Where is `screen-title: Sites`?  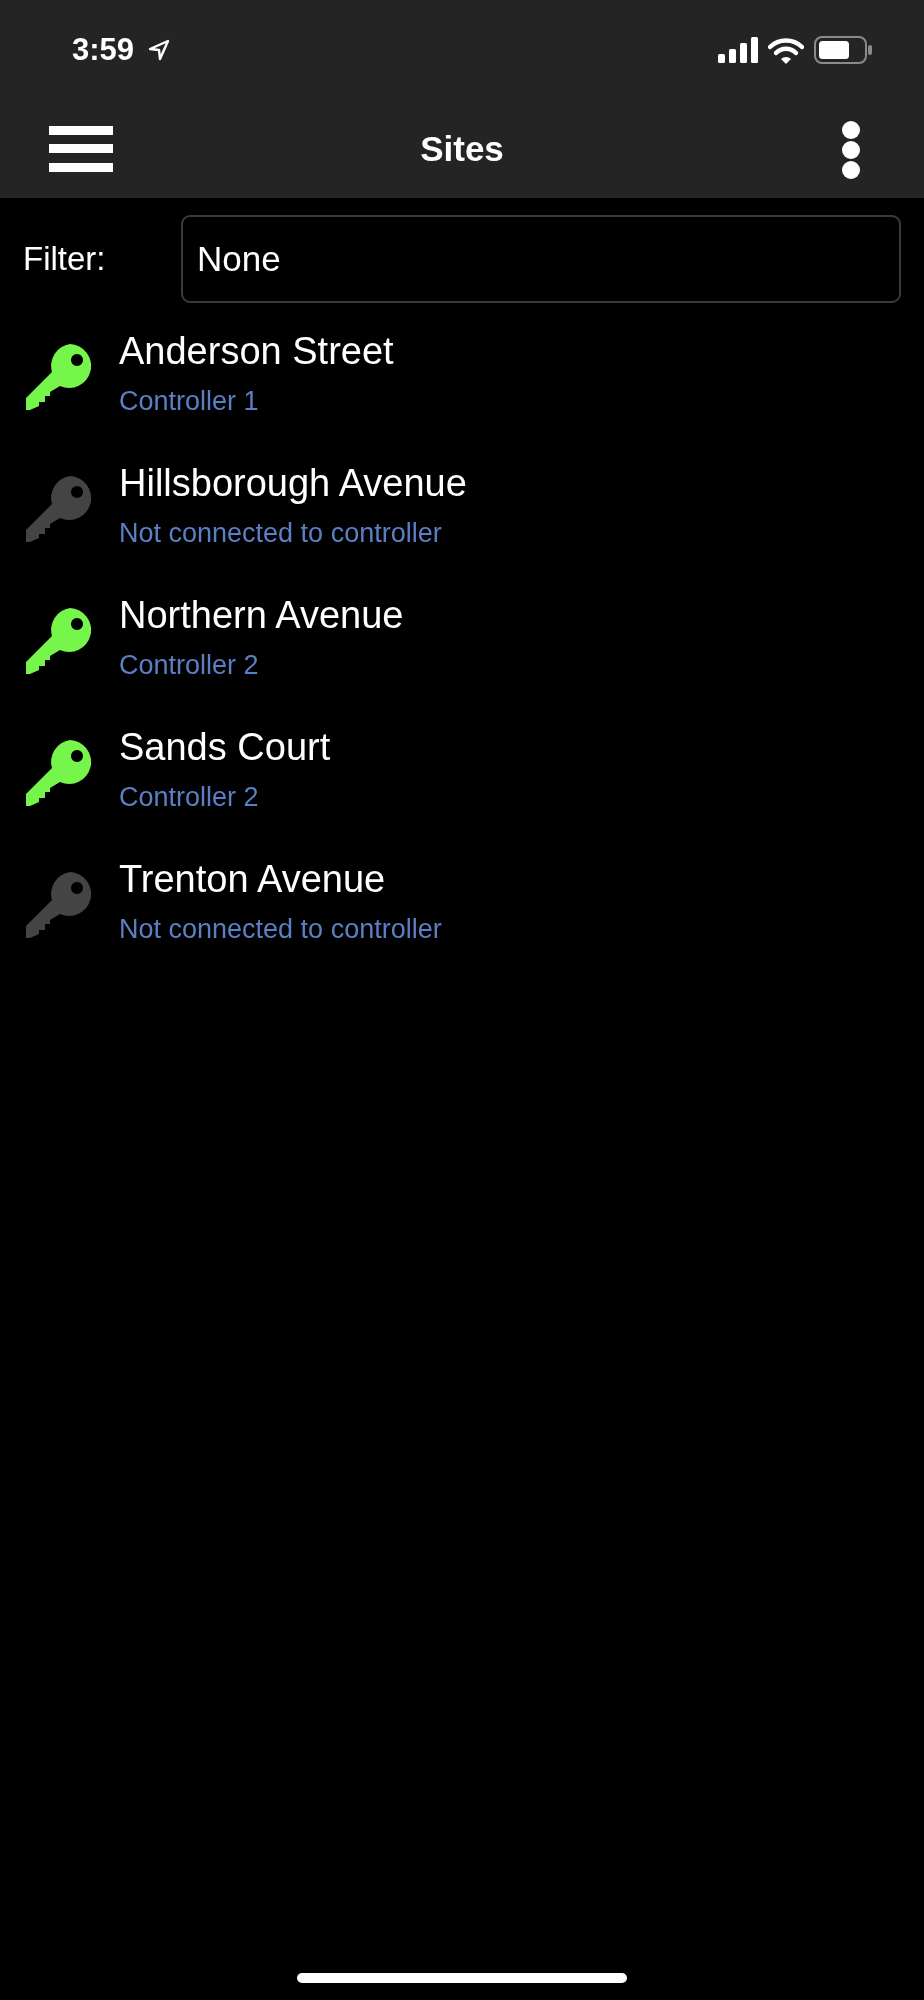 screen-title: Sites is located at coordinates (462, 149).